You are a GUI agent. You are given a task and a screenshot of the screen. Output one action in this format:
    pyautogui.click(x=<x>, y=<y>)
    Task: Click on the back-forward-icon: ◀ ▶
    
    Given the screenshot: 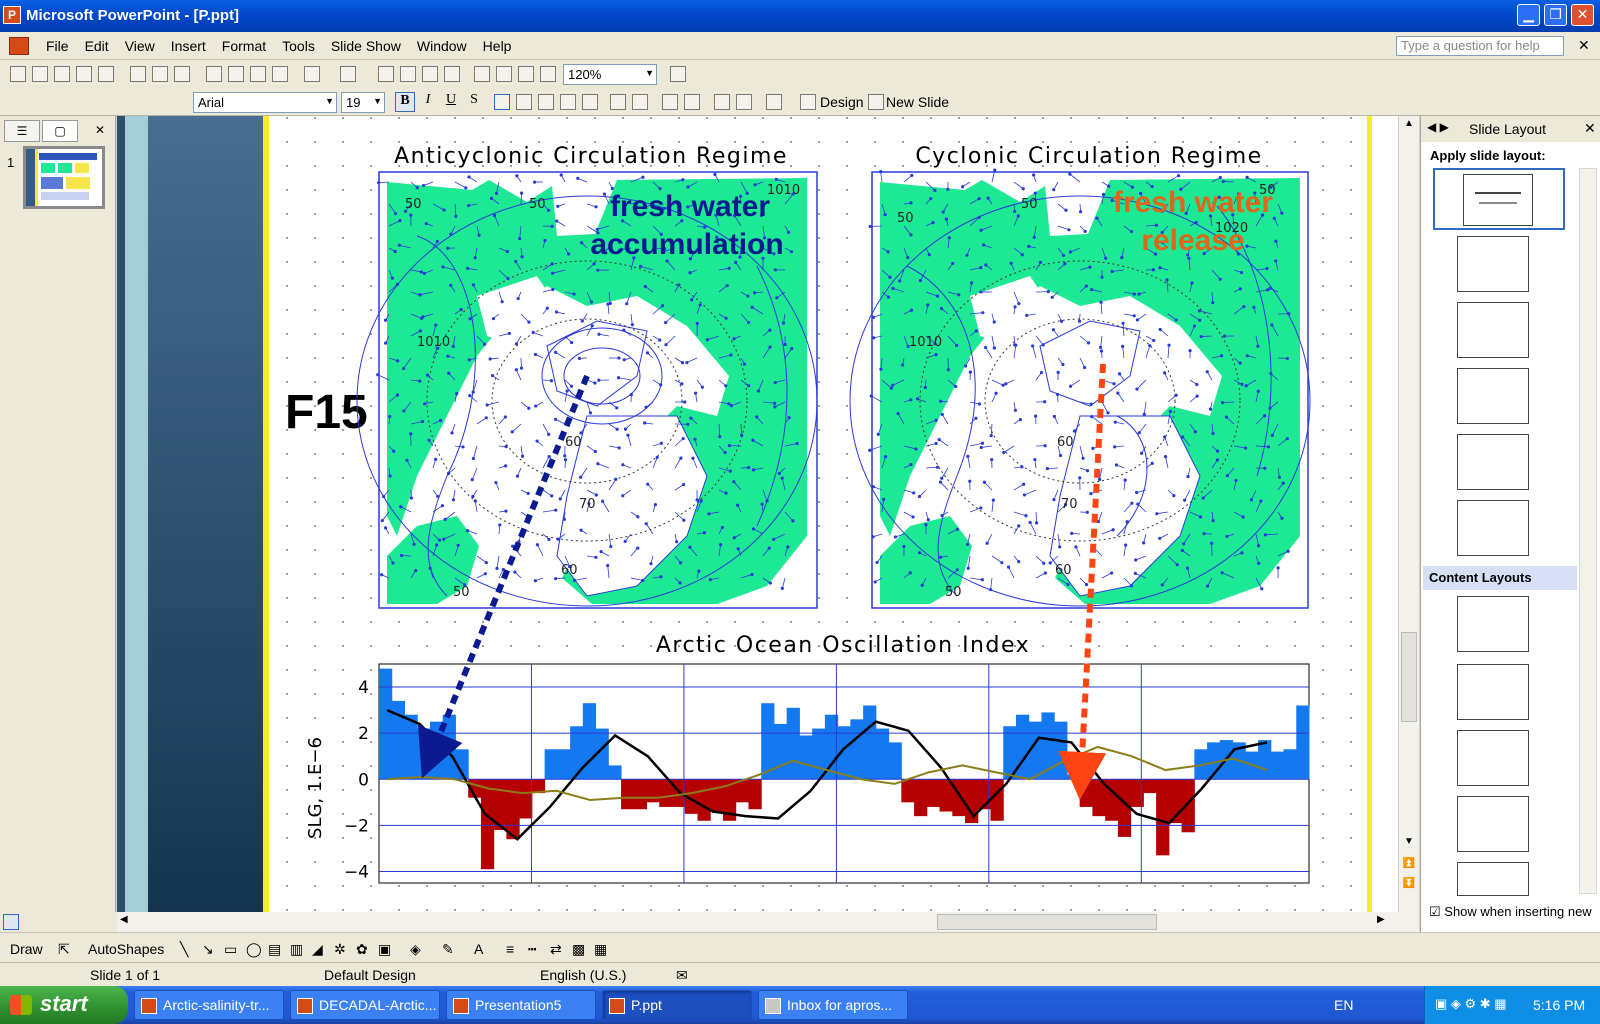 What is the action you would take?
    pyautogui.click(x=1438, y=127)
    